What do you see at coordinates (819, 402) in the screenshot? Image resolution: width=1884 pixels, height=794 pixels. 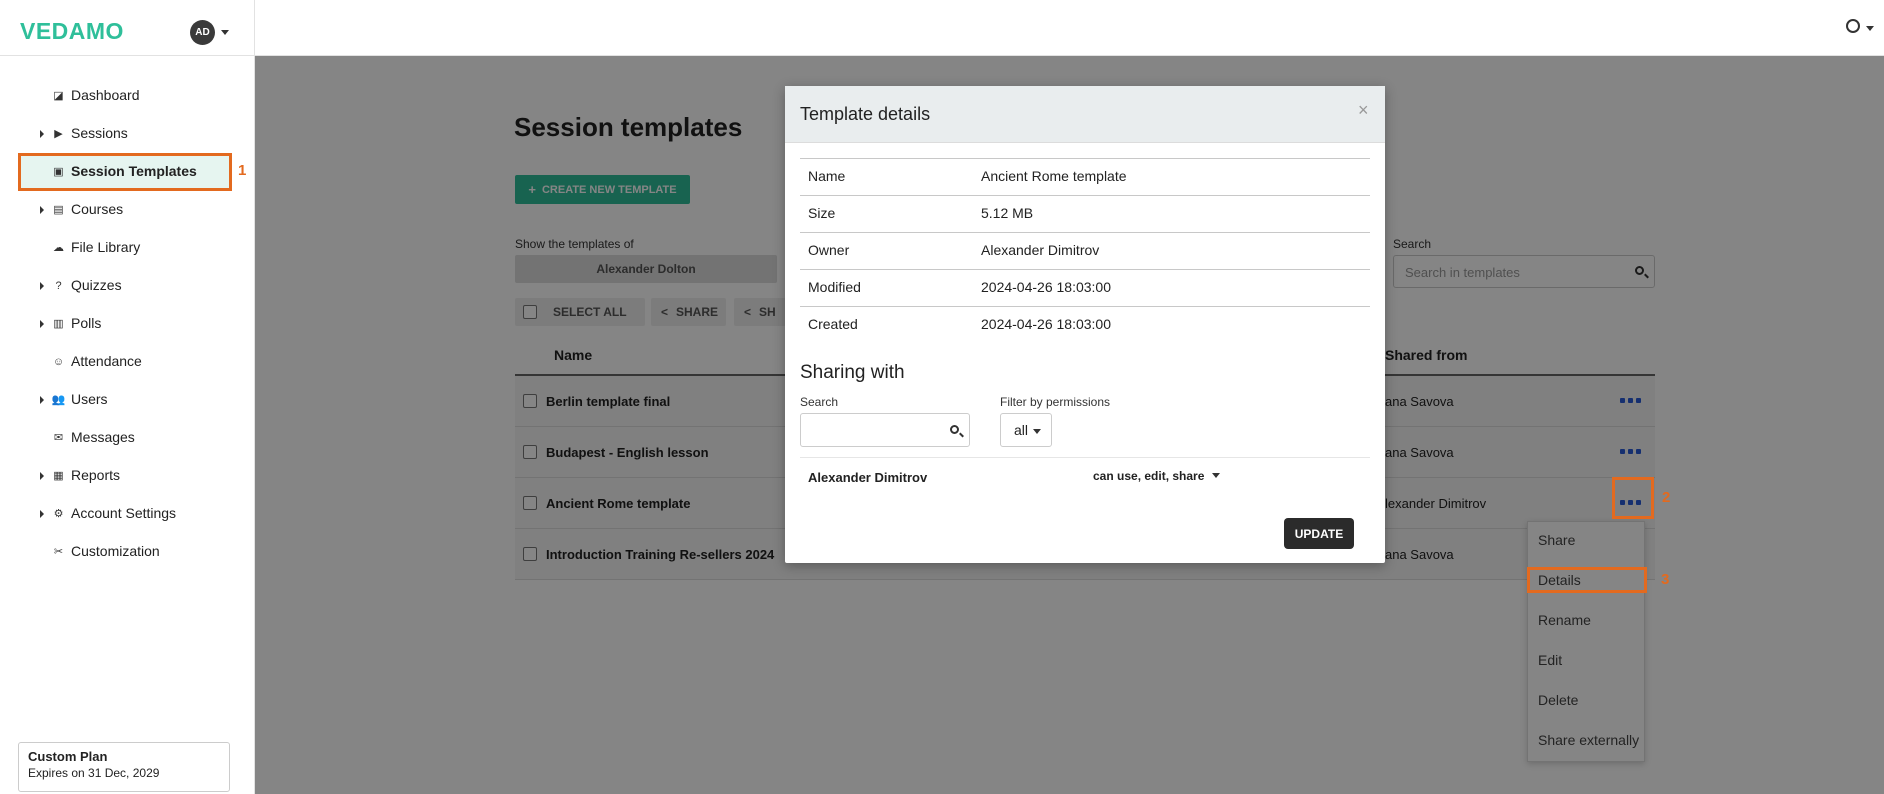 I see `sharing-search-label: Search` at bounding box center [819, 402].